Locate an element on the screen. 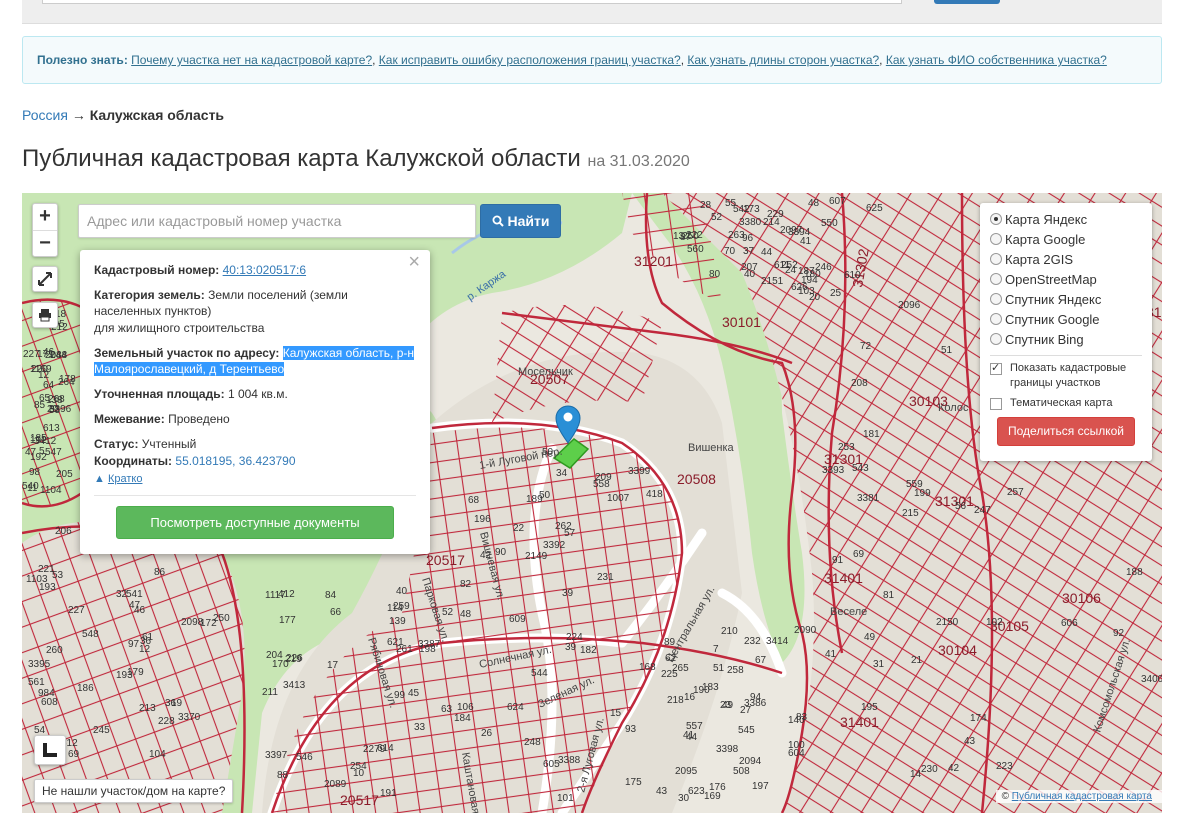 The width and height of the screenshot is (1182, 832). parcel-number: 40 is located at coordinates (402, 591).